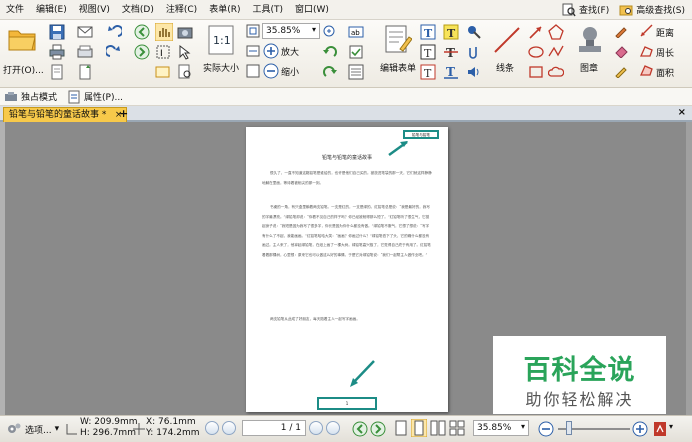 Image resolution: width=692 pixels, height=442 pixels. What do you see at coordinates (356, 72) in the screenshot?
I see `list-field-icon` at bounding box center [356, 72].